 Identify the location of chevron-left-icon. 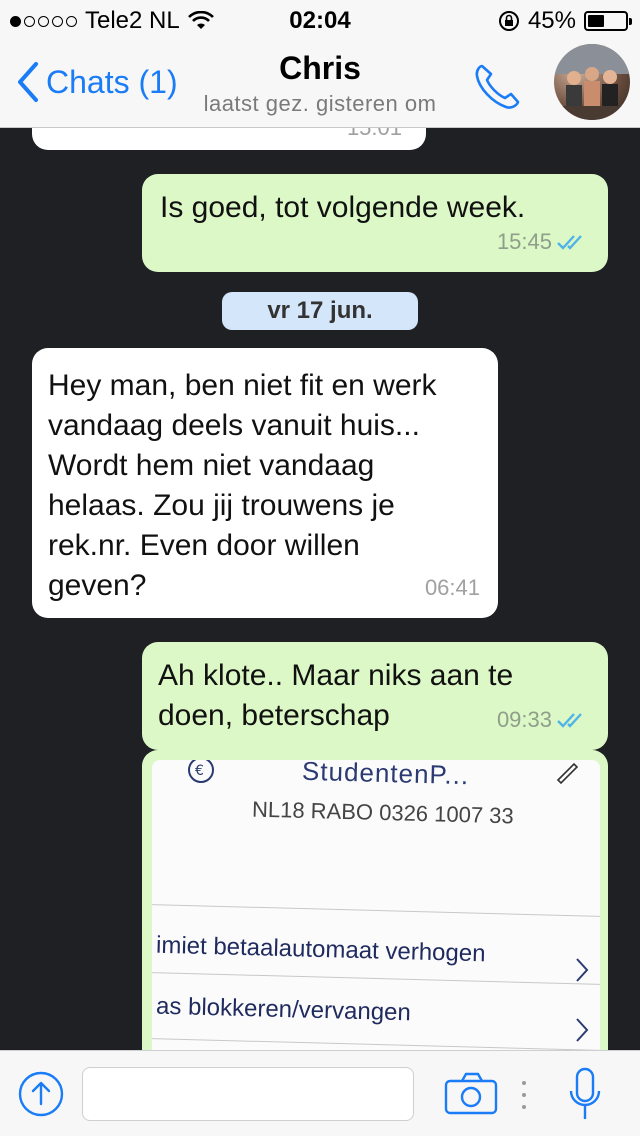
(28, 82).